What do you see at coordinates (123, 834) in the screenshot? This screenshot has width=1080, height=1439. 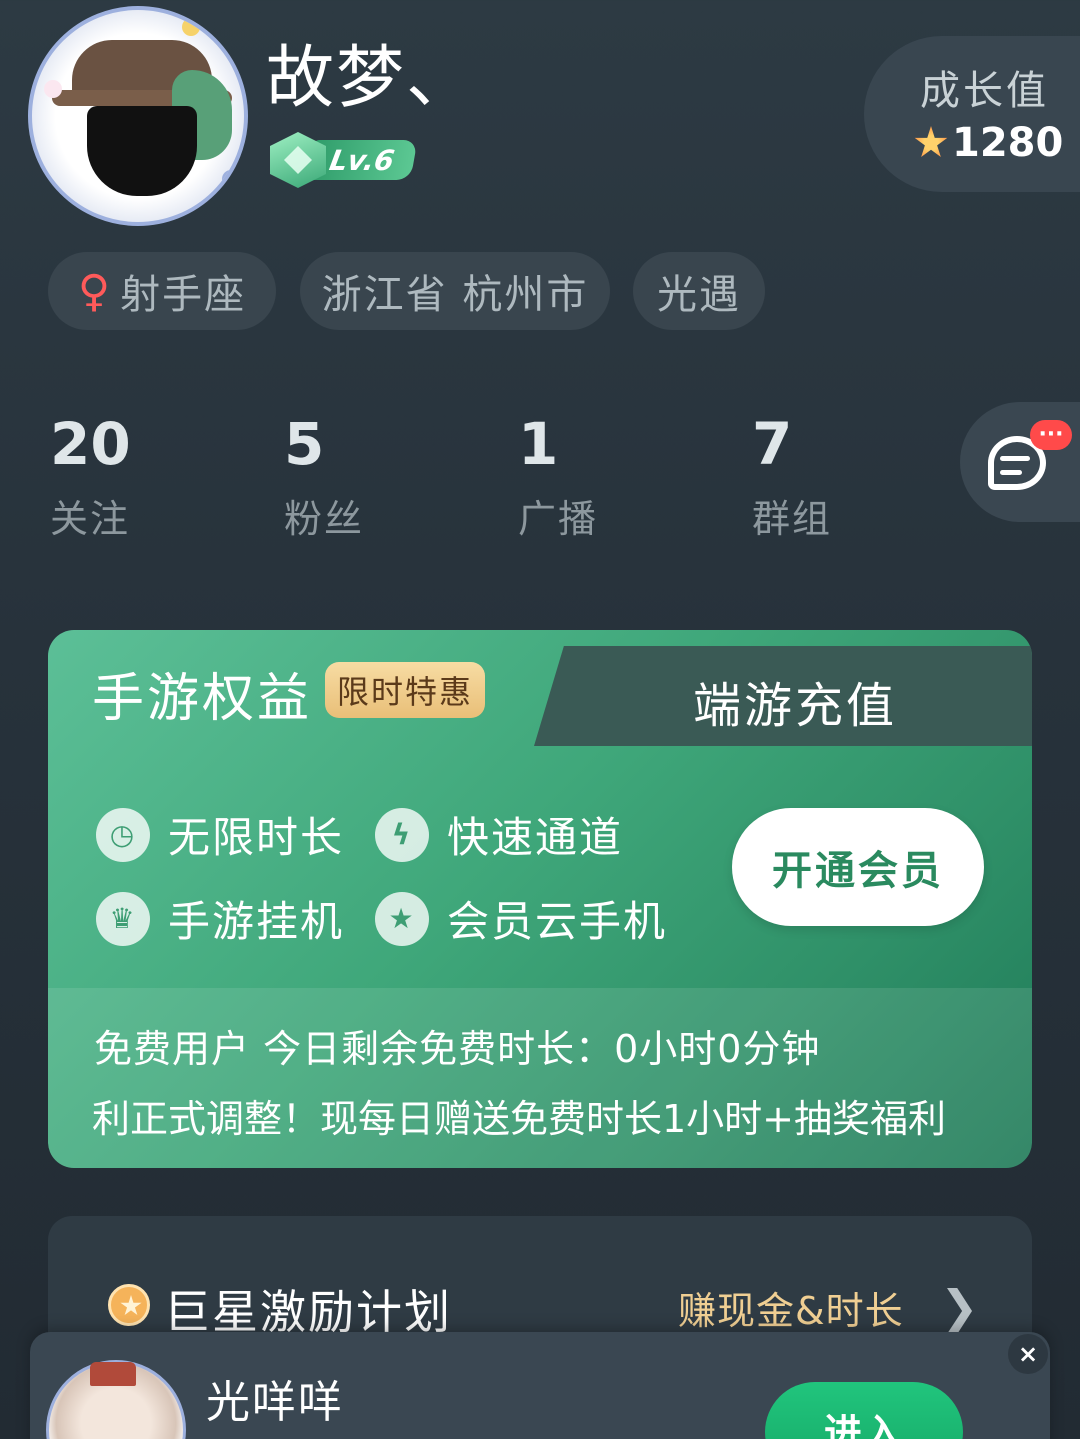 I see `clock-icon: ◷` at bounding box center [123, 834].